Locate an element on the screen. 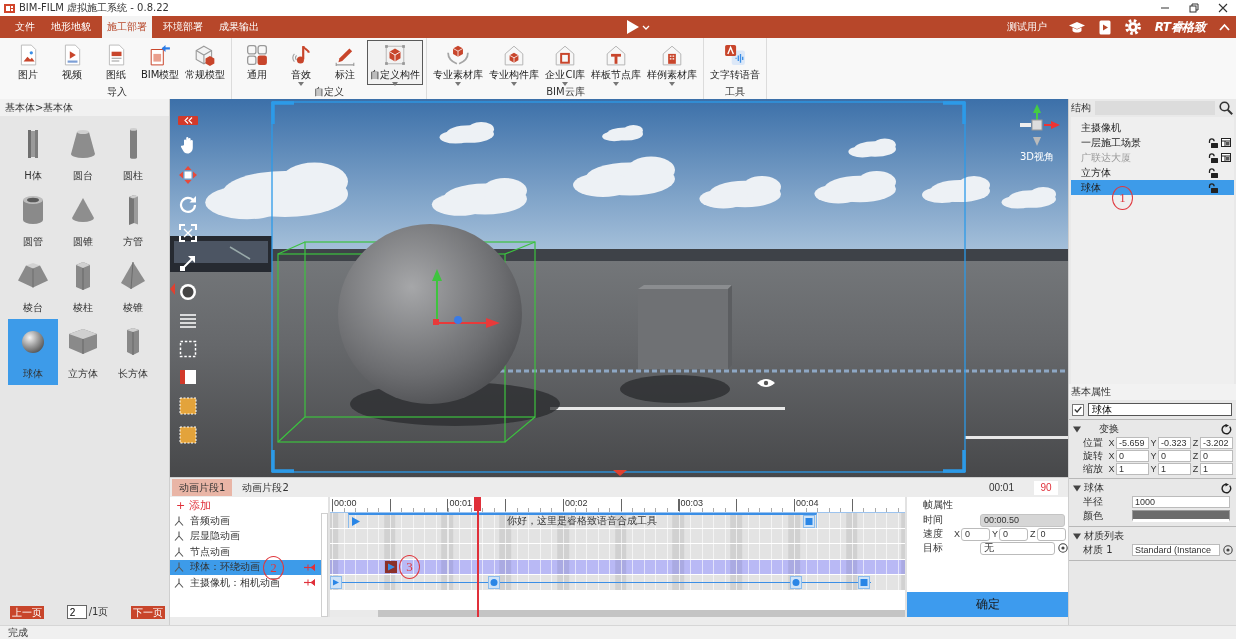 The height and width of the screenshot is (639, 1236). ribbon-button: BIM模型 is located at coordinates (160, 62).